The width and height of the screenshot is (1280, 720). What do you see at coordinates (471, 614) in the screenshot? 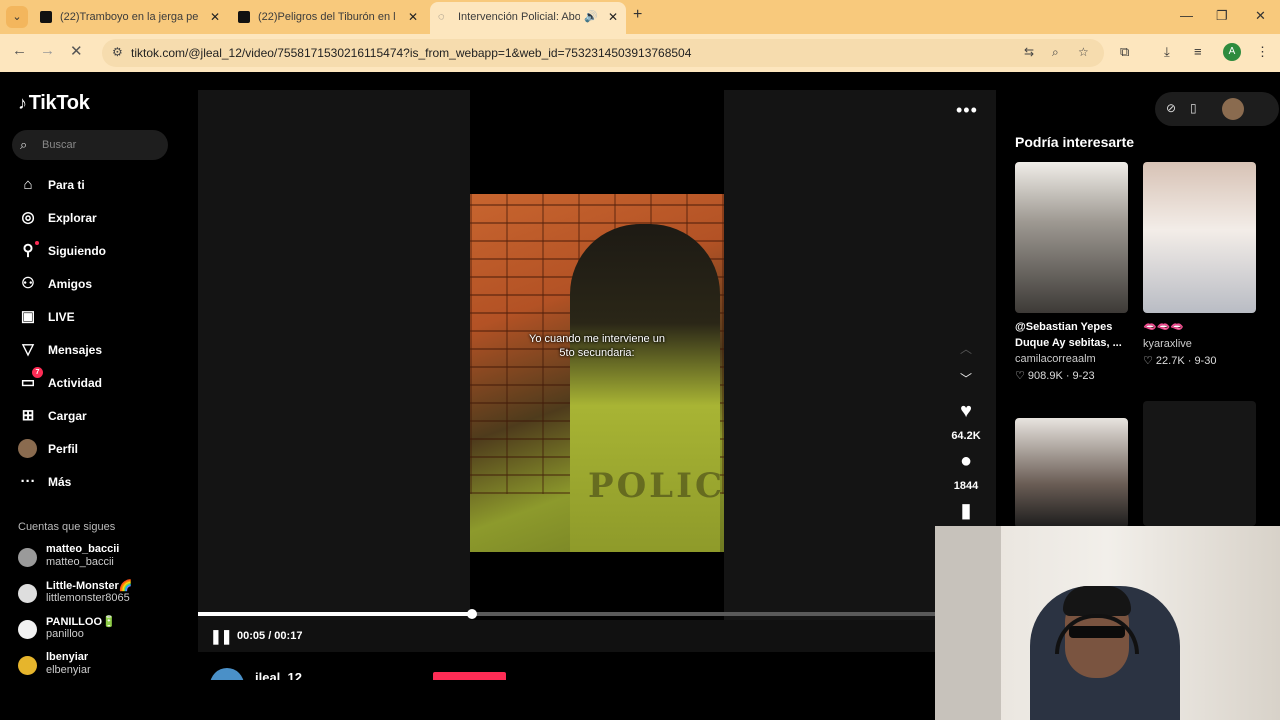
I see `progress-handle` at bounding box center [471, 614].